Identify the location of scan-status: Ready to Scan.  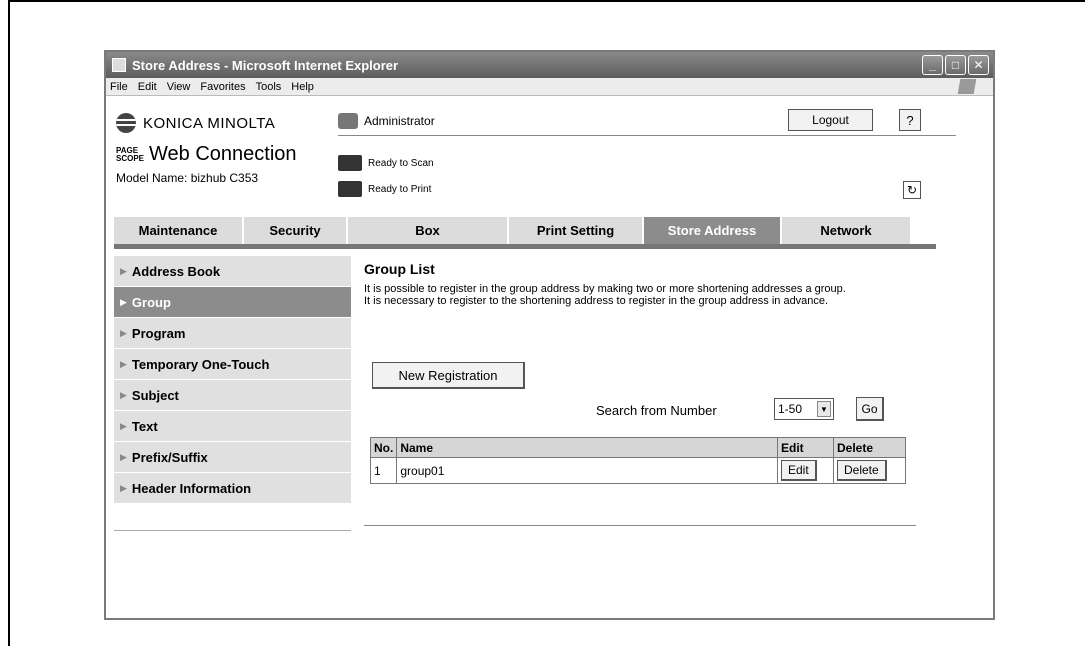
(386, 163).